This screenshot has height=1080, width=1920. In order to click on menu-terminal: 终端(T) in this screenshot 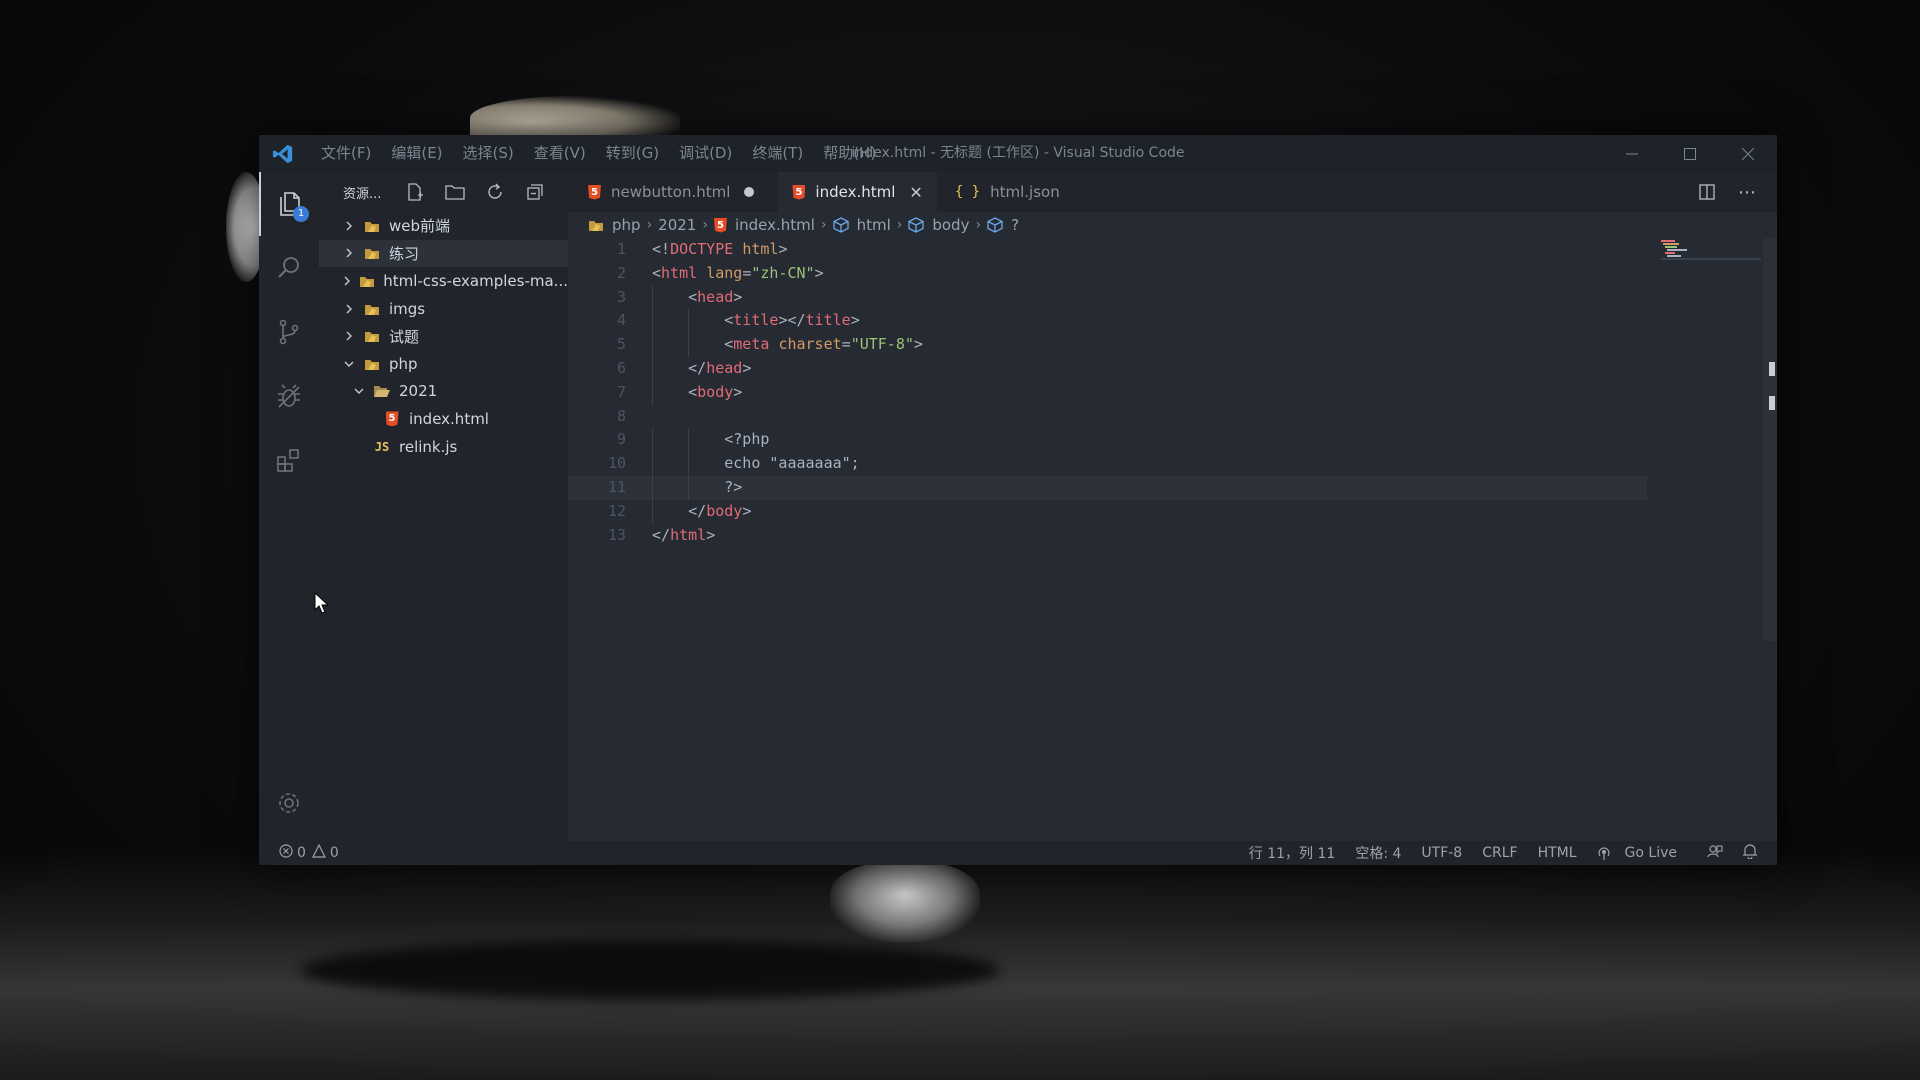, I will do `click(777, 153)`.